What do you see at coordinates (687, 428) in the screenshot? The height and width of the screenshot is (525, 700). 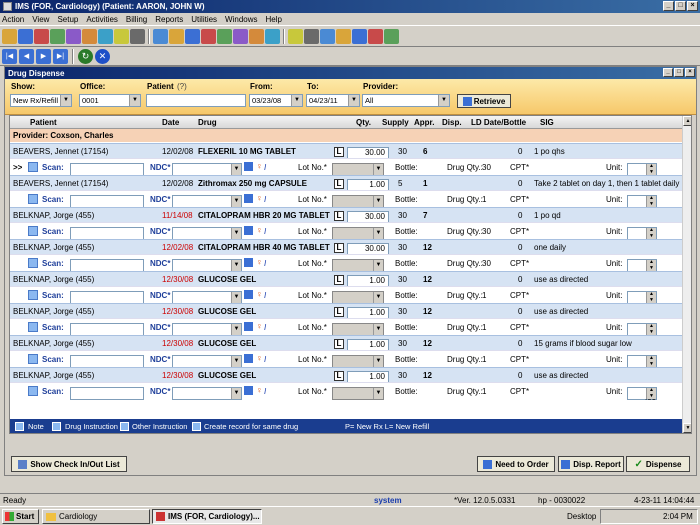 I see `scroll-down-icon: ▼` at bounding box center [687, 428].